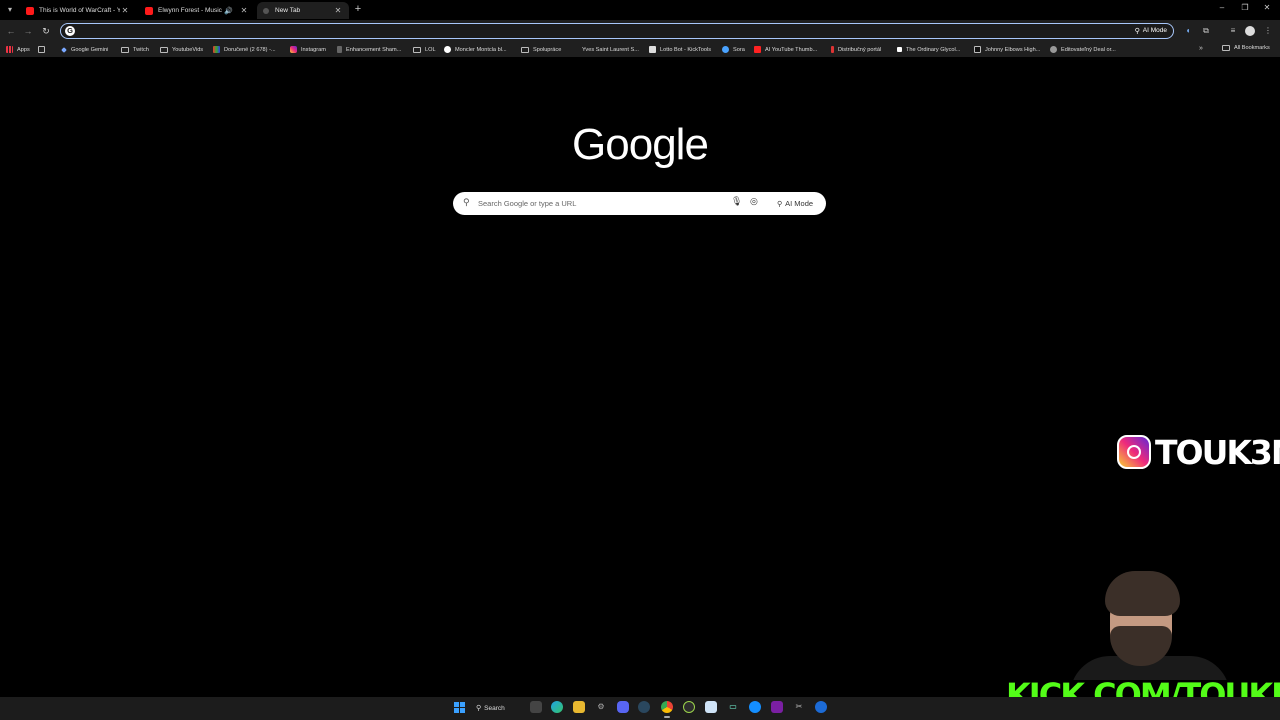 This screenshot has width=1280, height=720. What do you see at coordinates (11, 31) in the screenshot?
I see `back-arrow-icon: ←` at bounding box center [11, 31].